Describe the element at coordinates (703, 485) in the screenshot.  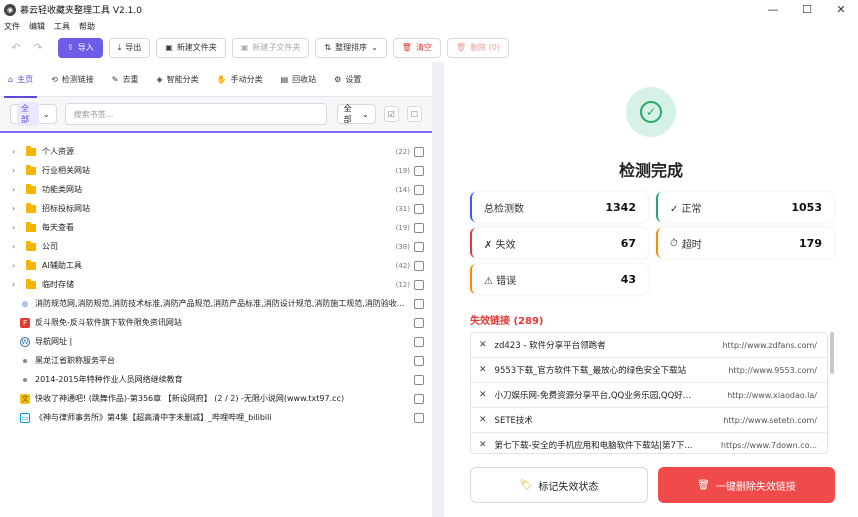
I see `trash-icon: 🗑` at that location.